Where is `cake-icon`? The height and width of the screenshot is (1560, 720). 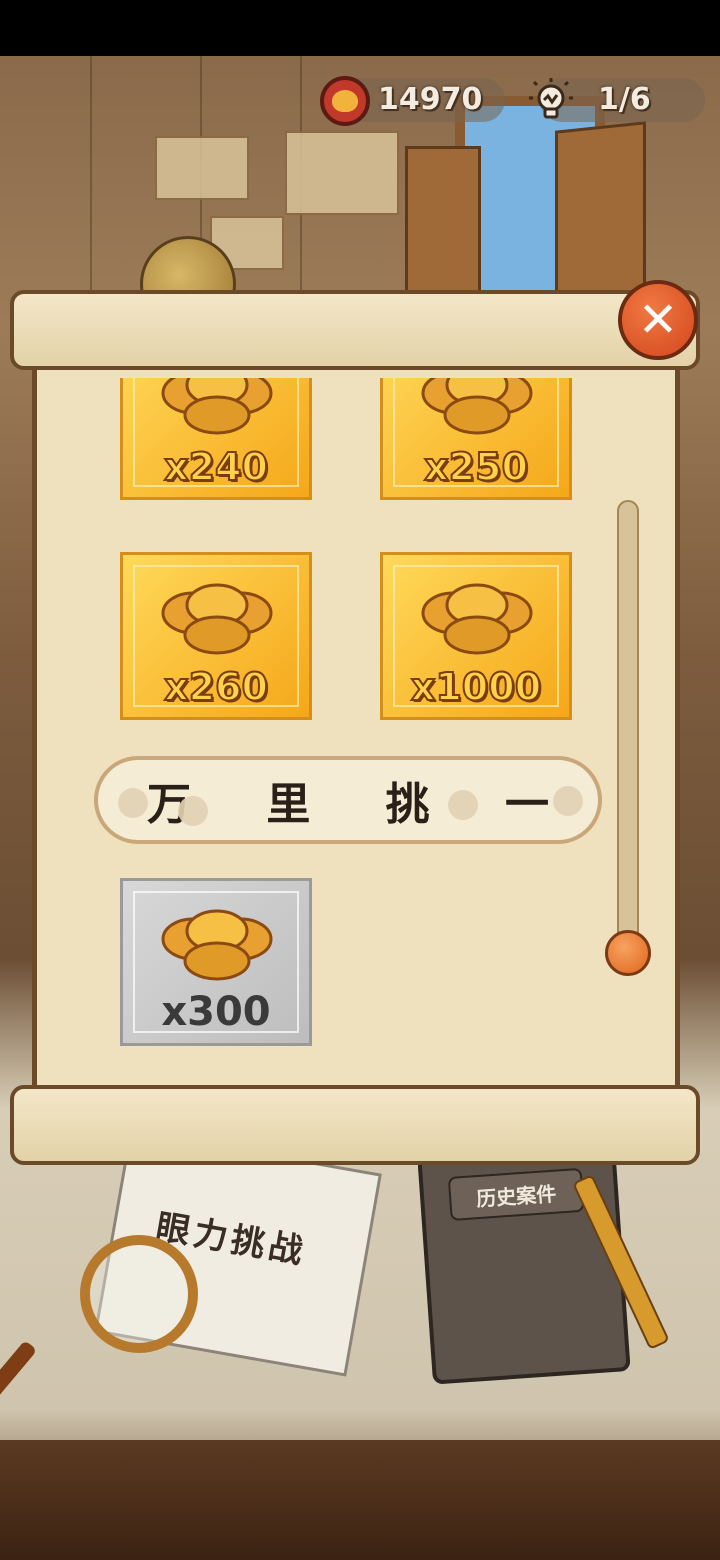 cake-icon is located at coordinates (133, 803).